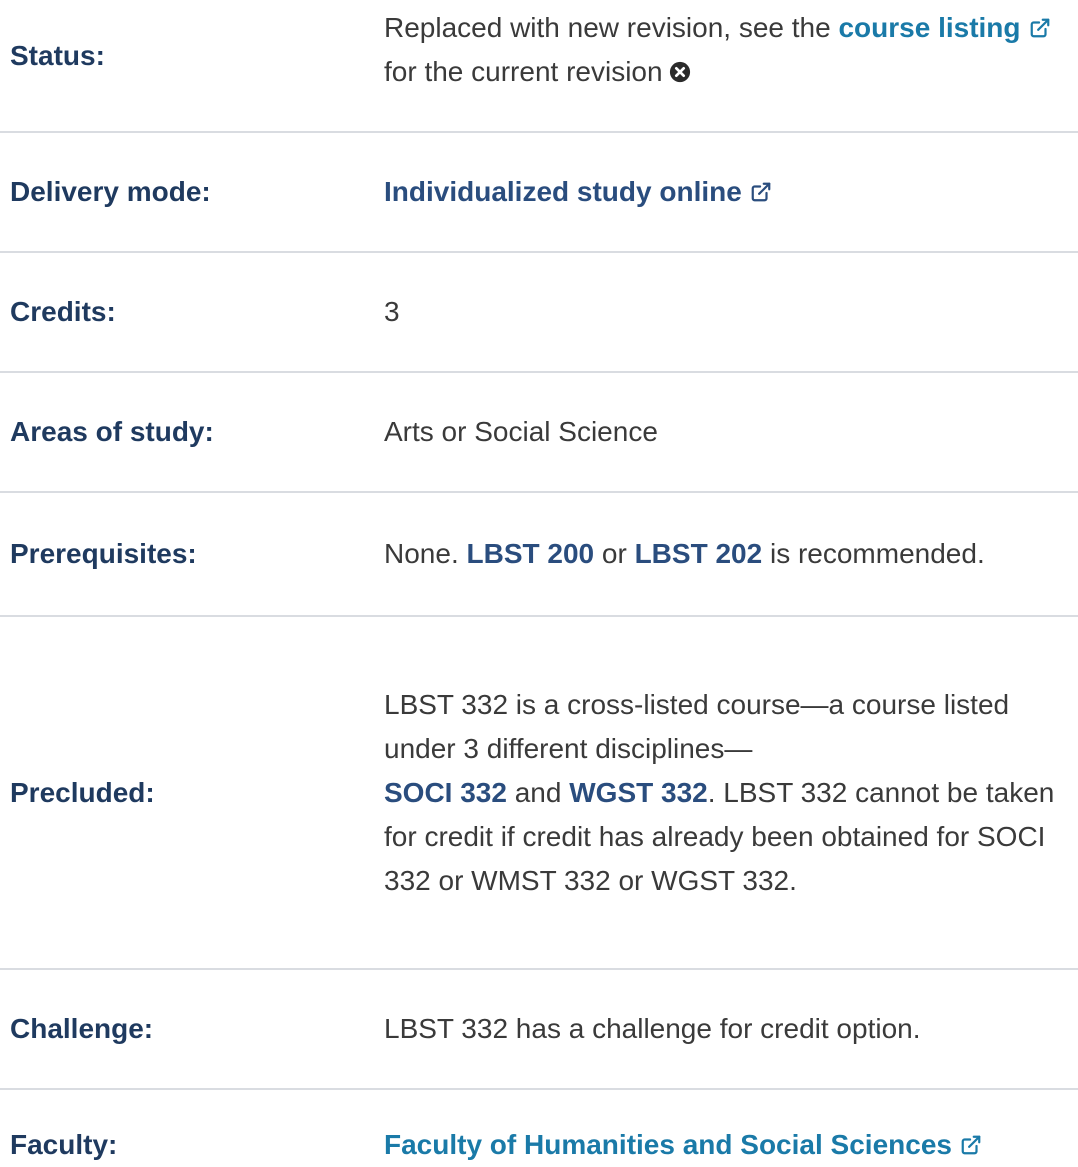 Image resolution: width=1078 pixels, height=1167 pixels. Describe the element at coordinates (563, 191) in the screenshot. I see `individualized-study-online-link-text: Individualized study online` at that location.